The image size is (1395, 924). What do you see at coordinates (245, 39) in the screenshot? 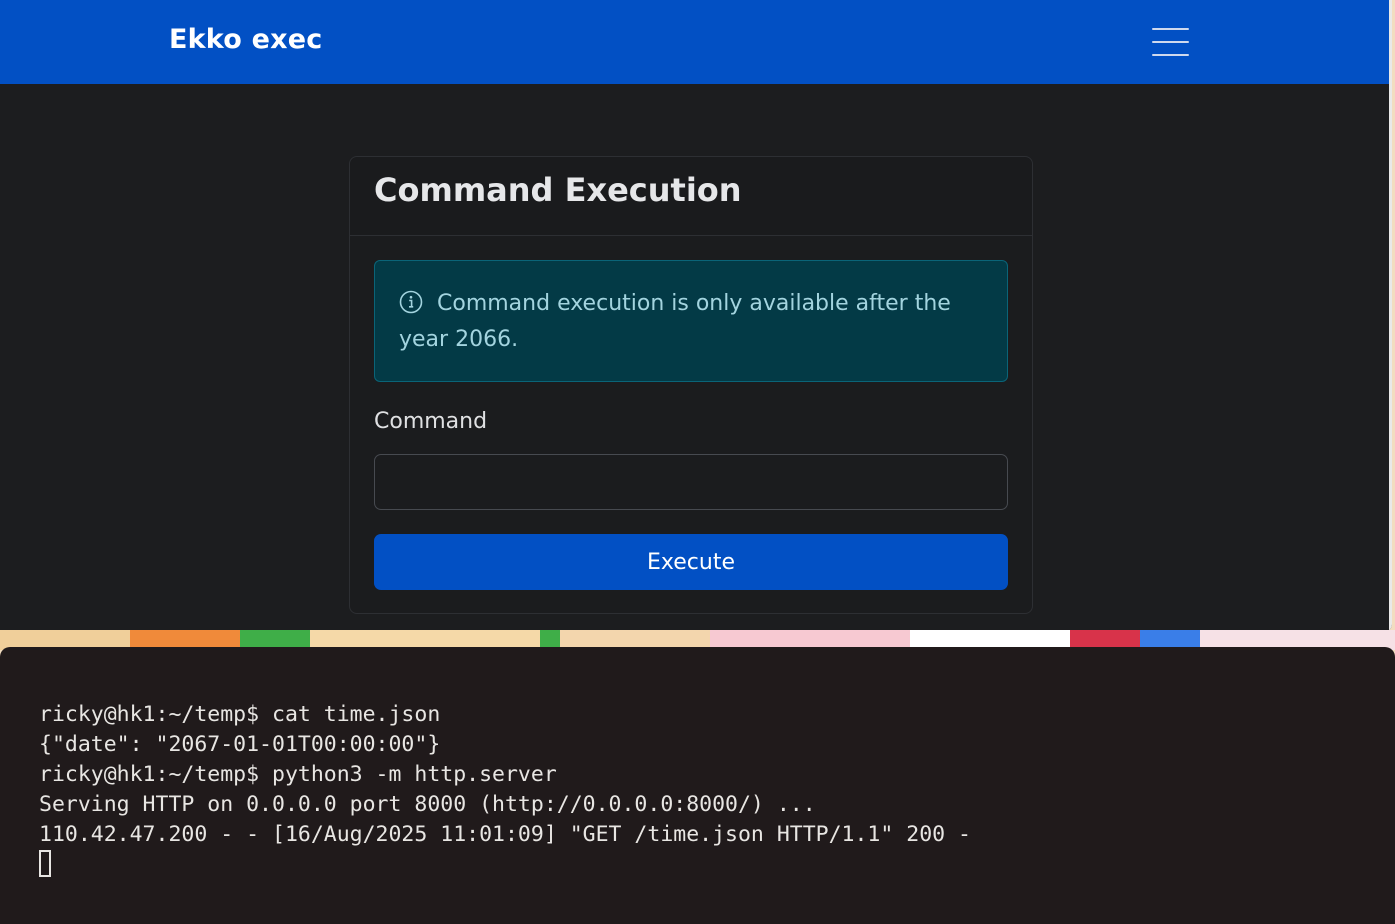
I see `navbar-brand: Ekko exec` at bounding box center [245, 39].